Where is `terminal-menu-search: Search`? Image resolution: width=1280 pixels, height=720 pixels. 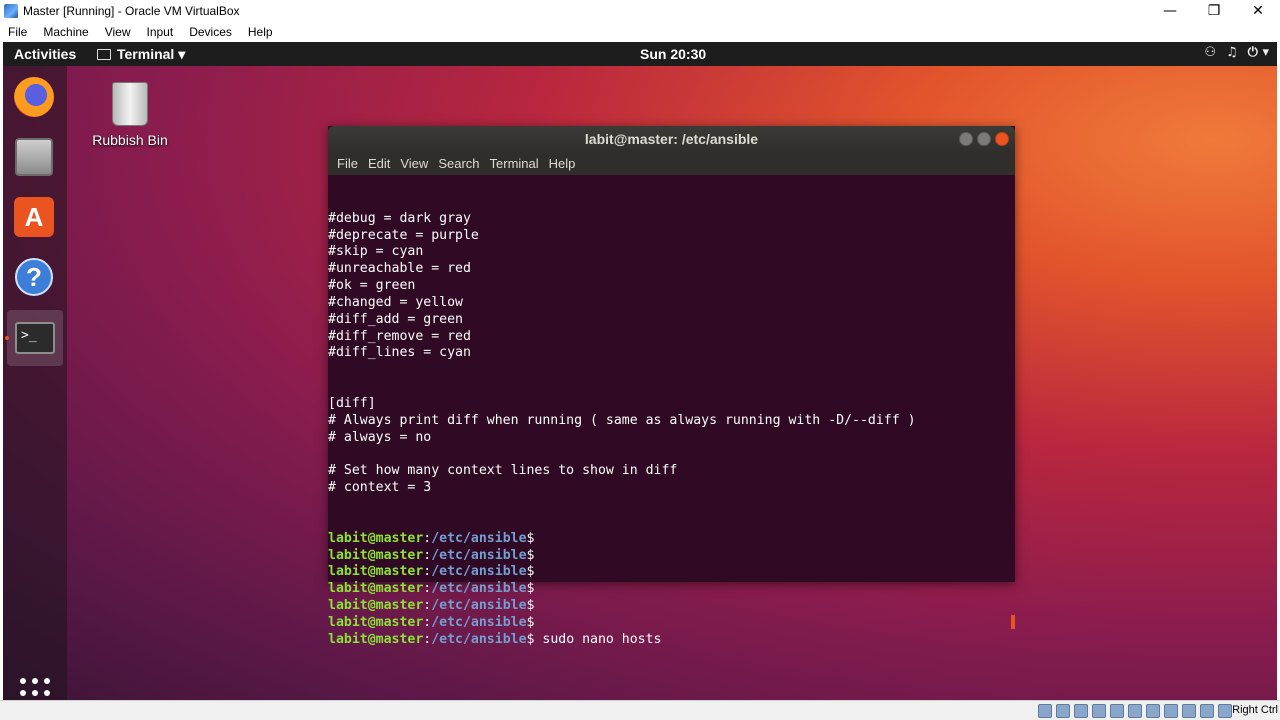
terminal-menu-search: Search is located at coordinates (458, 163).